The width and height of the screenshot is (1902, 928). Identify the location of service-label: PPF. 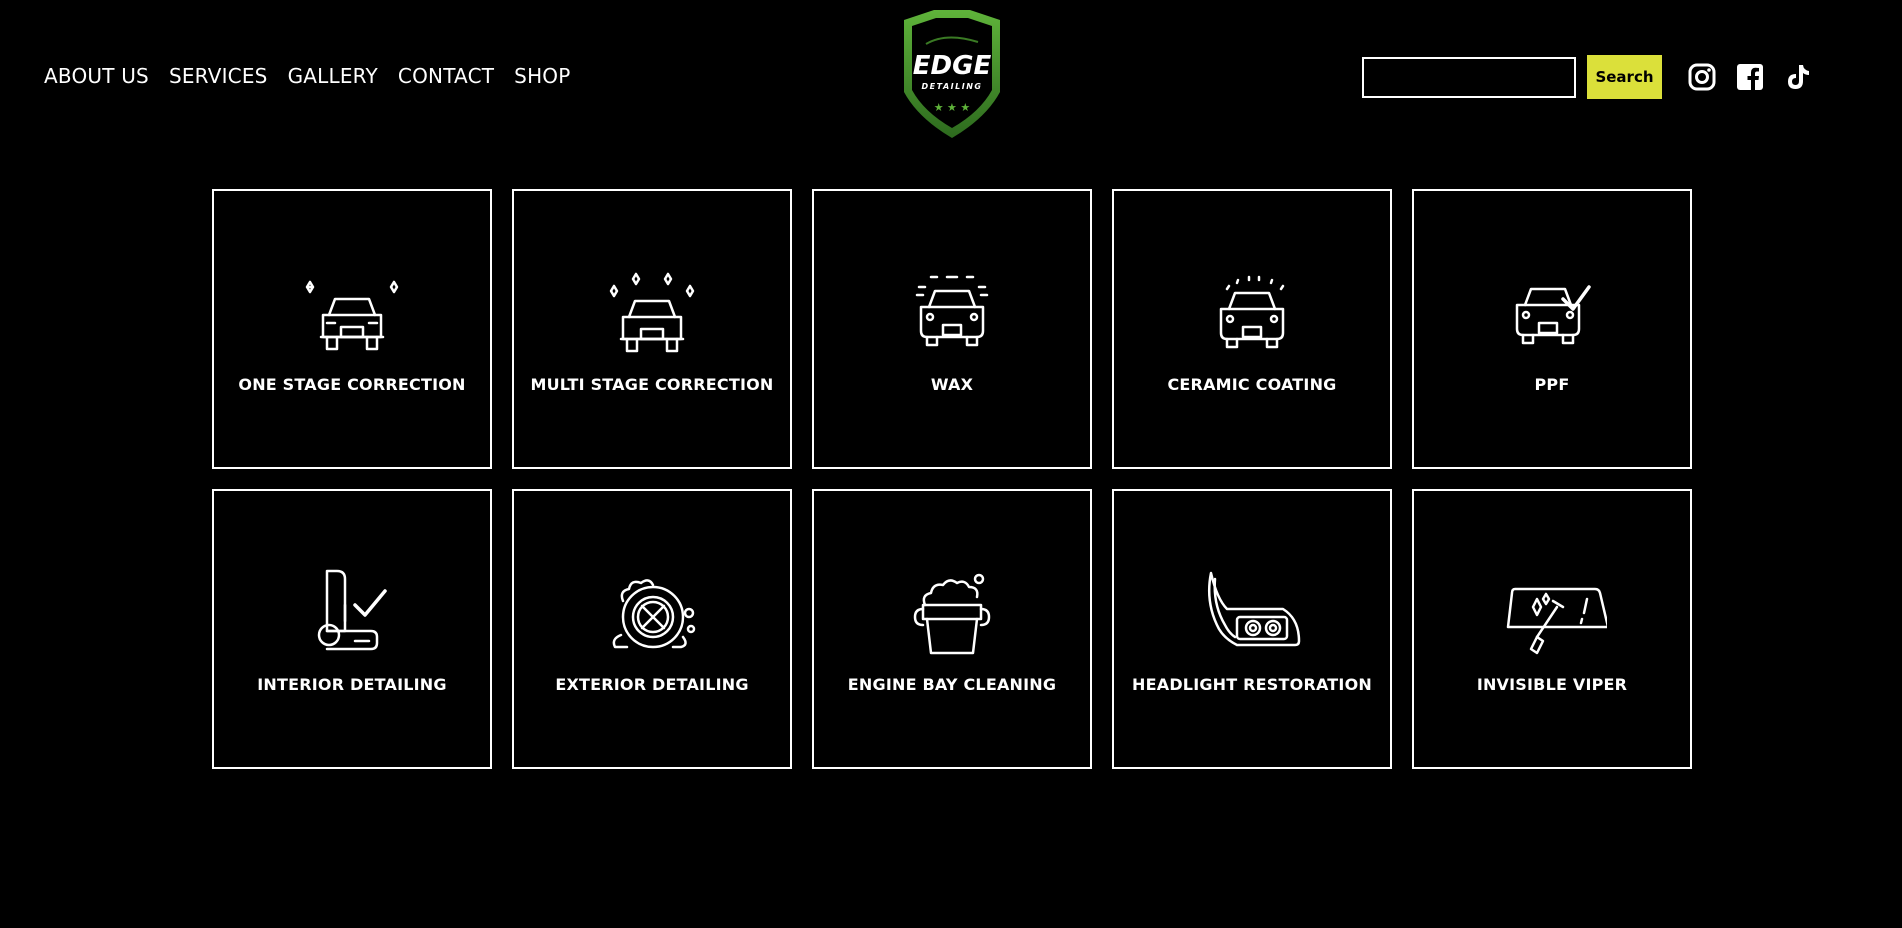
(1552, 384).